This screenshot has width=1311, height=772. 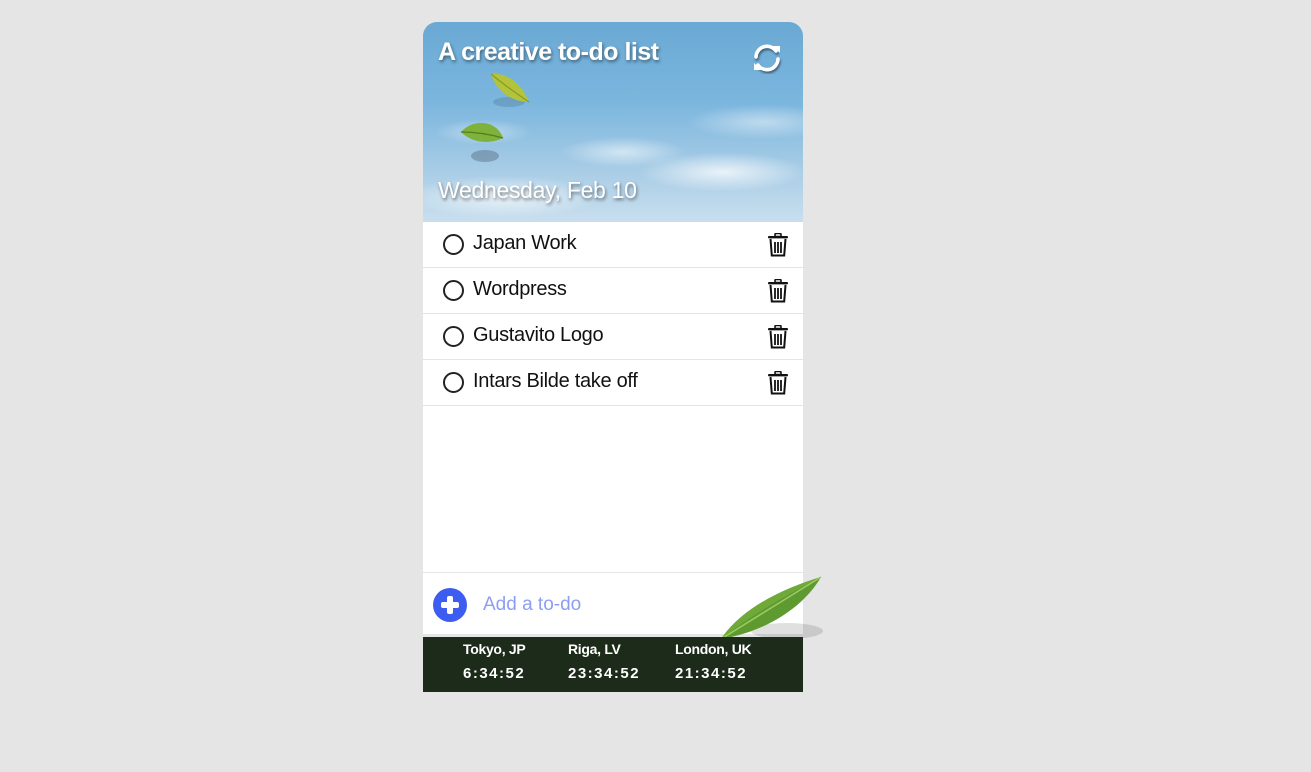 What do you see at coordinates (604, 673) in the screenshot?
I see `clock-time: 23:34:52` at bounding box center [604, 673].